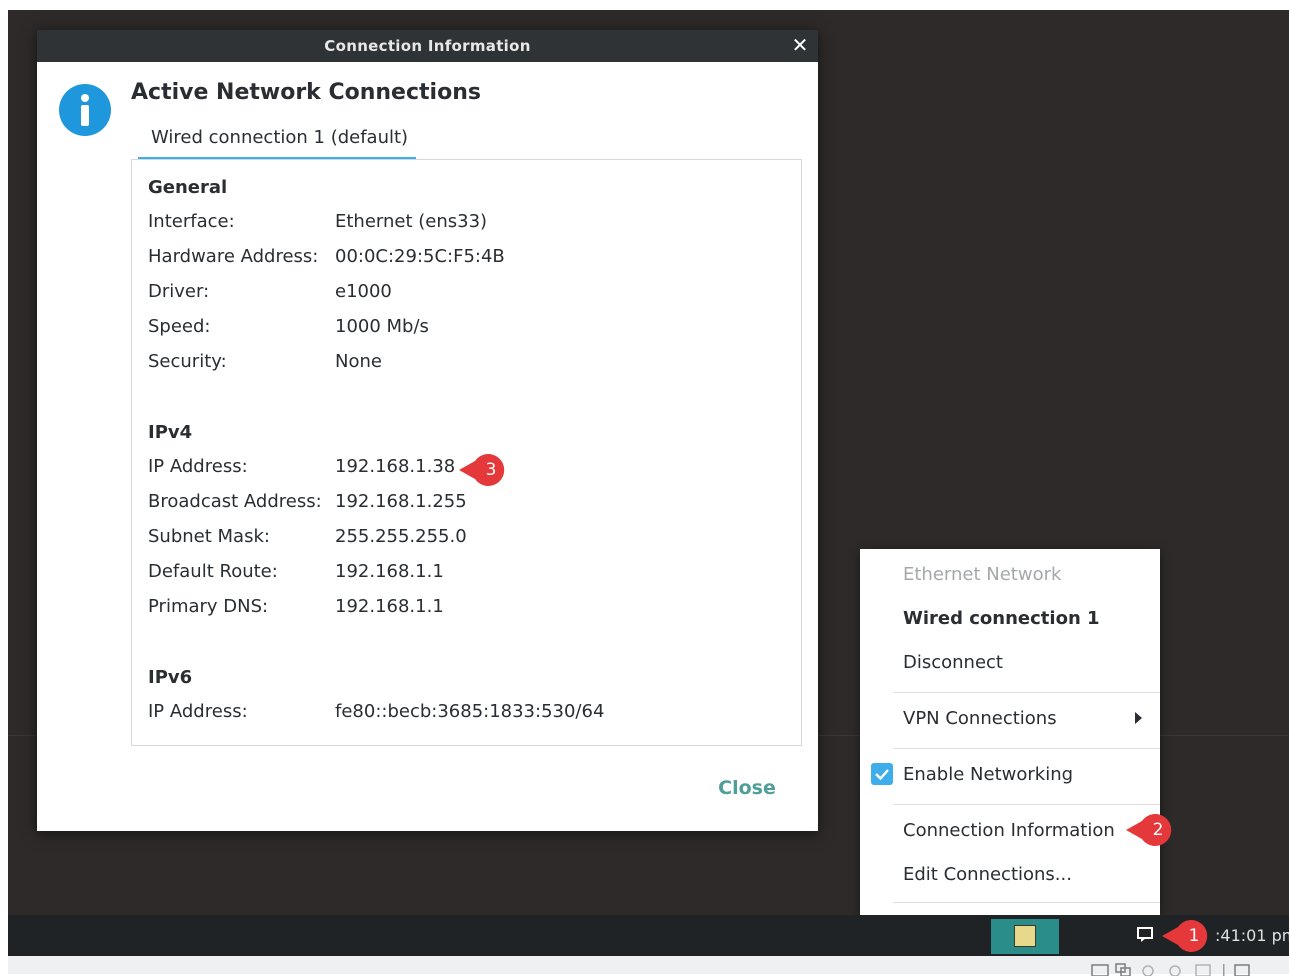 The height and width of the screenshot is (980, 1289). I want to click on menu-item-enable-networking: Enable Networking, so click(988, 774).